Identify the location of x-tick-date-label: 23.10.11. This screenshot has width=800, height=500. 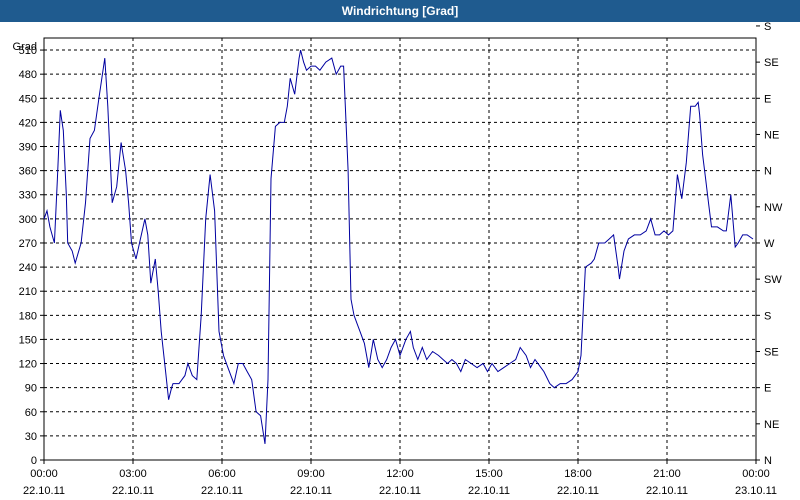
(756, 491).